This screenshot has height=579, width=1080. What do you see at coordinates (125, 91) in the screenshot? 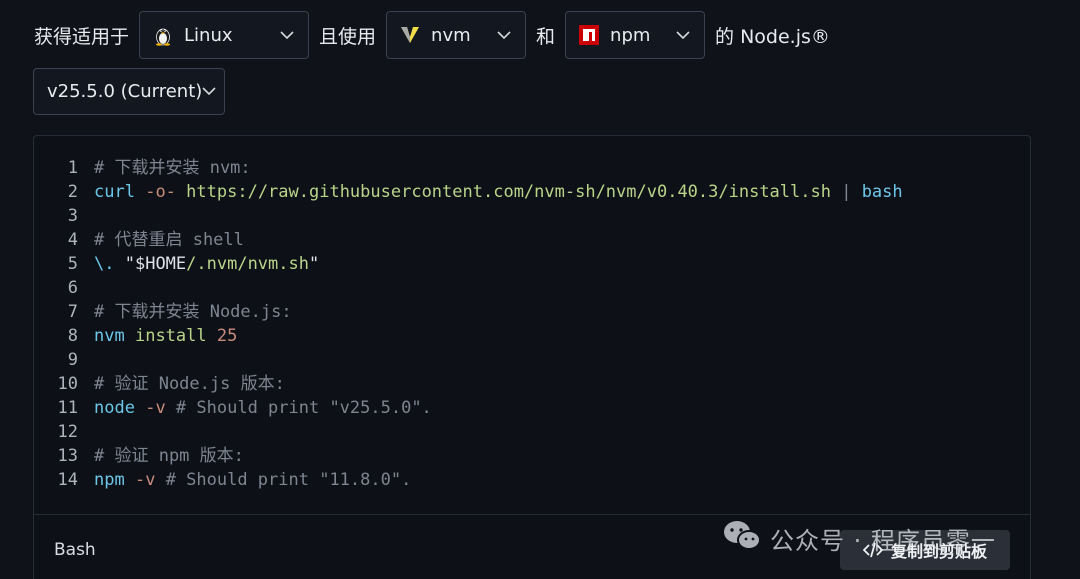
I see `node-version-label: v25.5.0 (Current)` at bounding box center [125, 91].